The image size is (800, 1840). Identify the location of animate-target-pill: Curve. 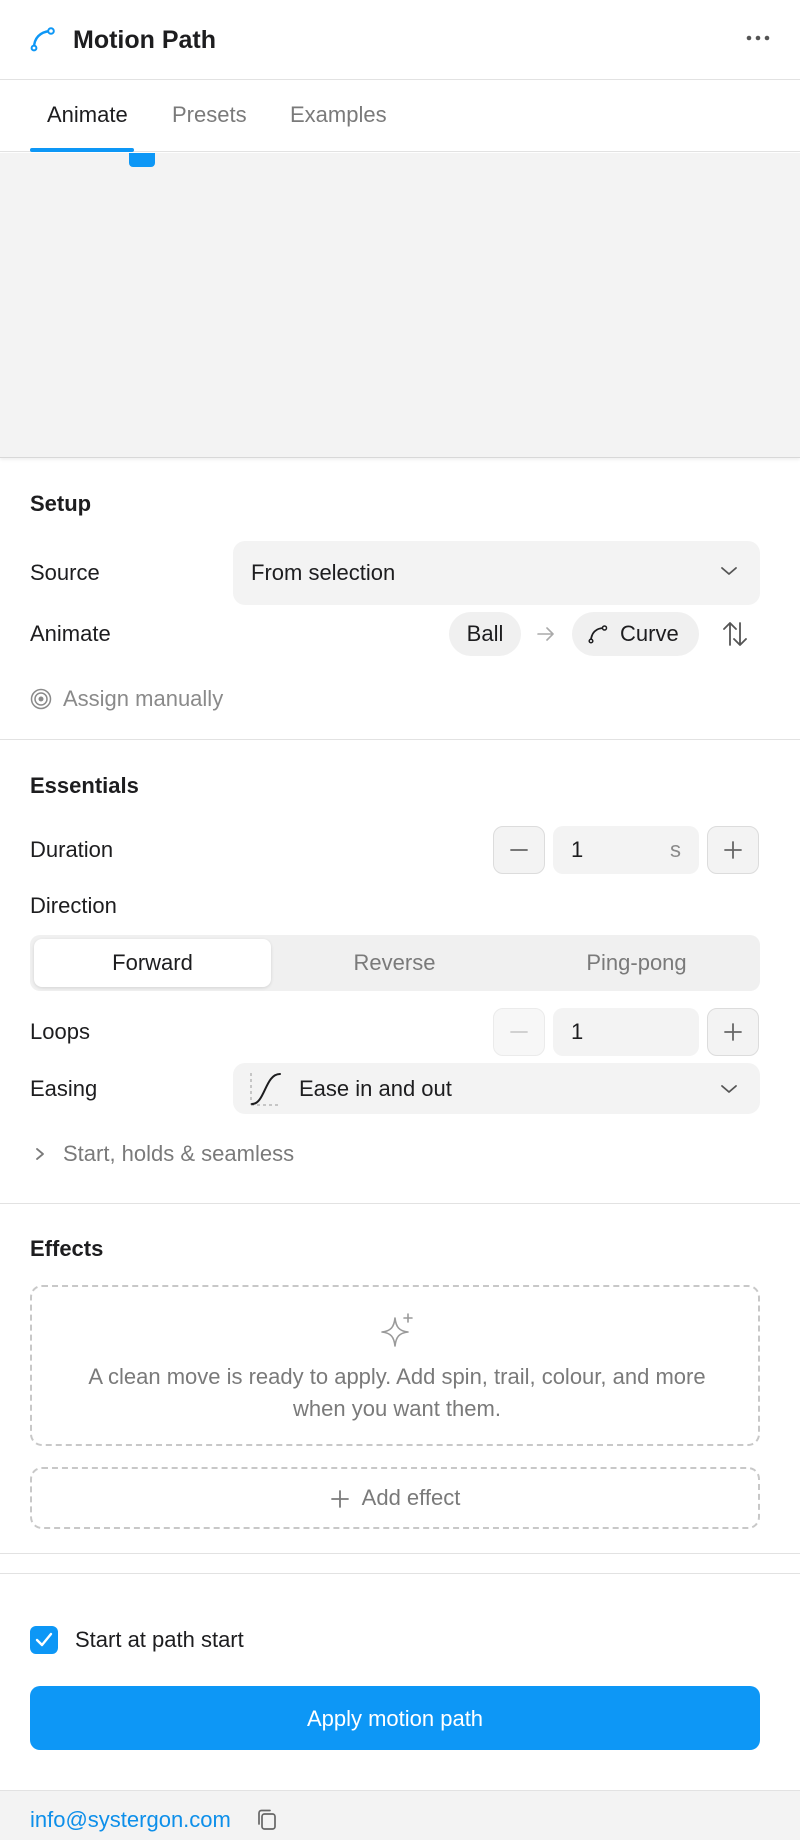
(635, 634).